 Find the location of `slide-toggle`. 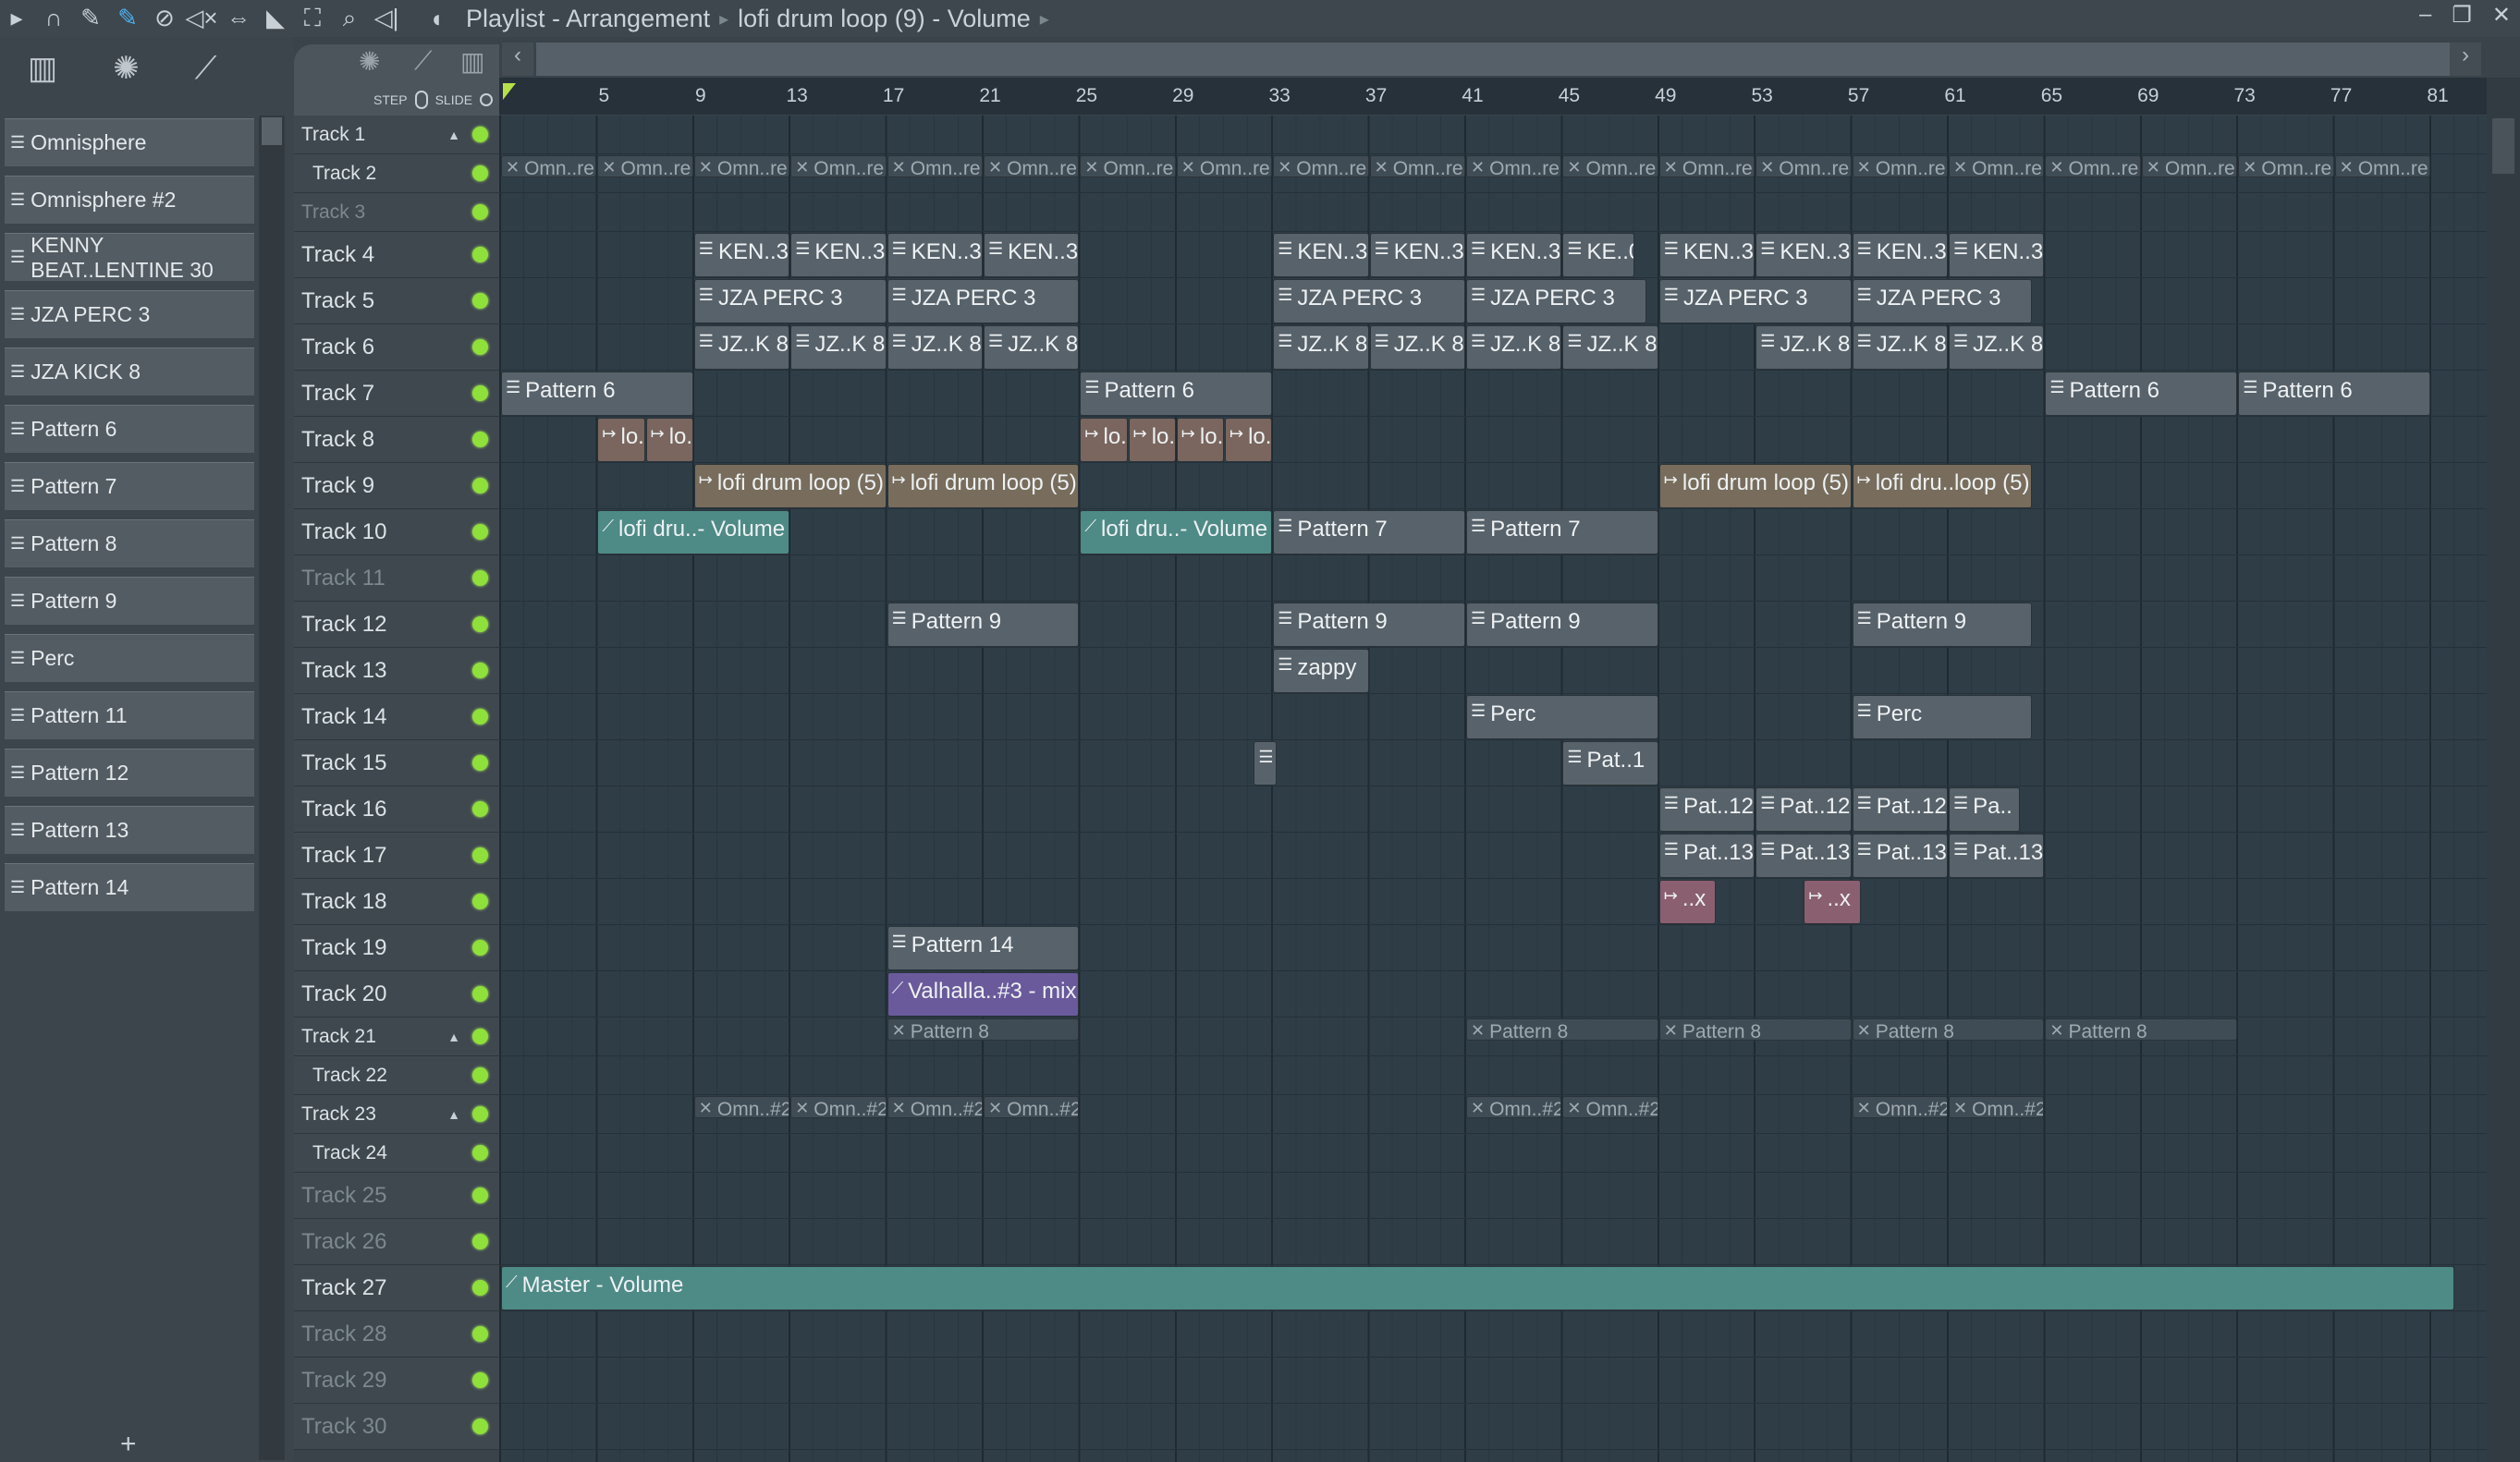

slide-toggle is located at coordinates (487, 100).